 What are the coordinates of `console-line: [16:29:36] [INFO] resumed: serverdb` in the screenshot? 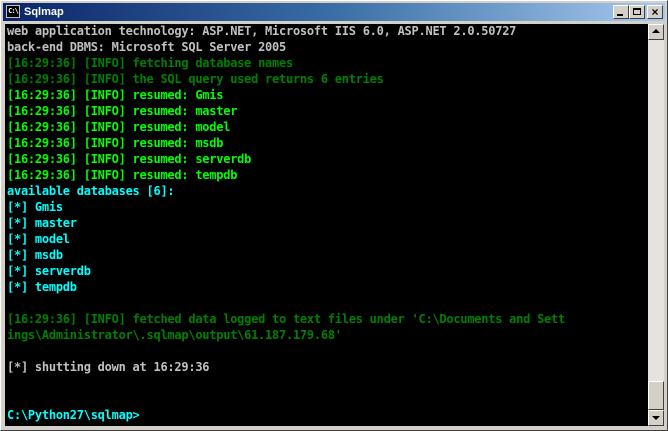 It's located at (129, 159).